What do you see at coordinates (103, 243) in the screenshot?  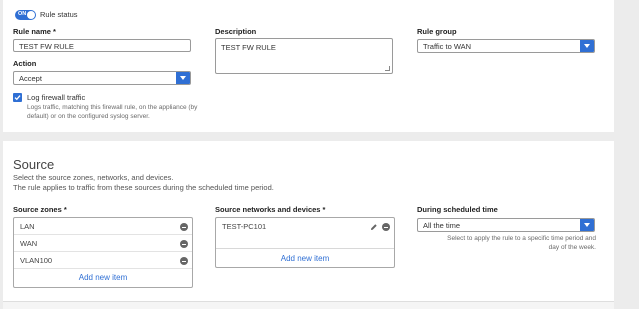 I see `list-item: WAN` at bounding box center [103, 243].